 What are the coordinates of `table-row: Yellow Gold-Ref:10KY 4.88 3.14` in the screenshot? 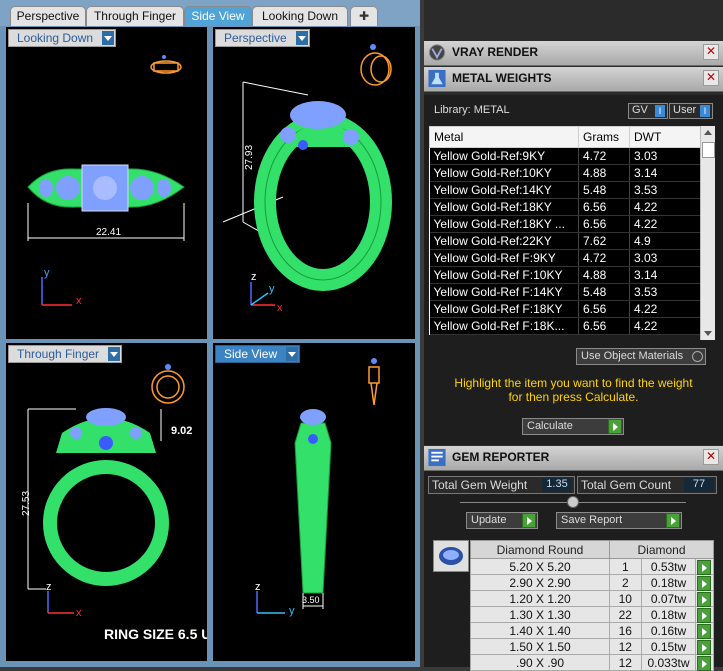 It's located at (571, 173).